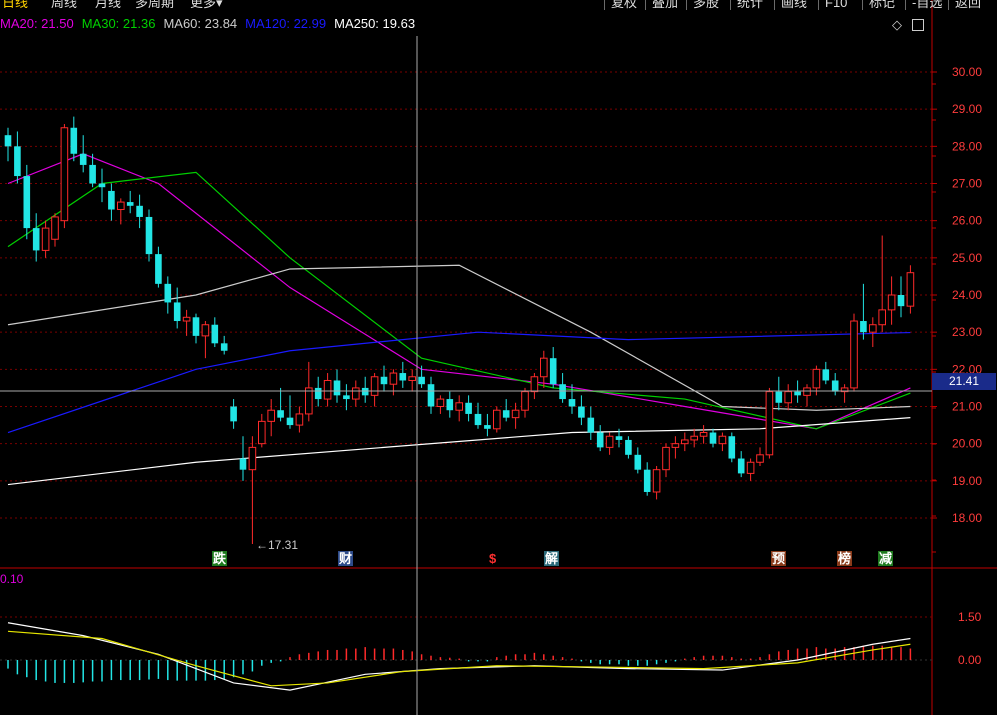 This screenshot has width=997, height=715. What do you see at coordinates (845, 558) in the screenshot?
I see `event-marker: 榜` at bounding box center [845, 558].